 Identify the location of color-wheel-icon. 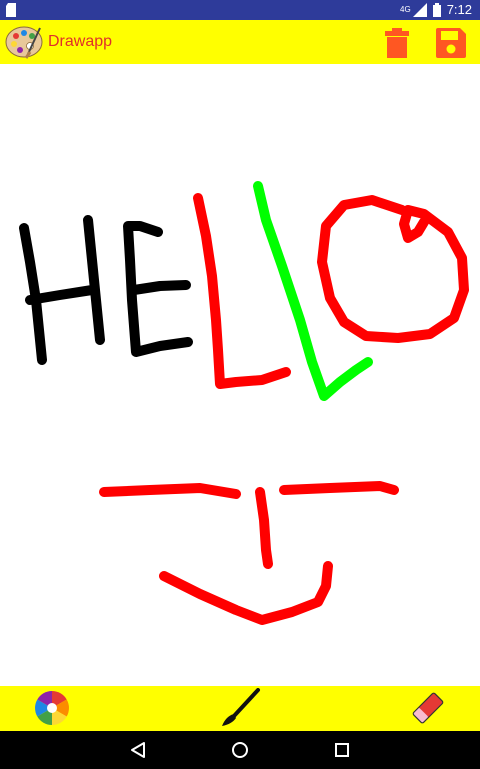
(52, 708).